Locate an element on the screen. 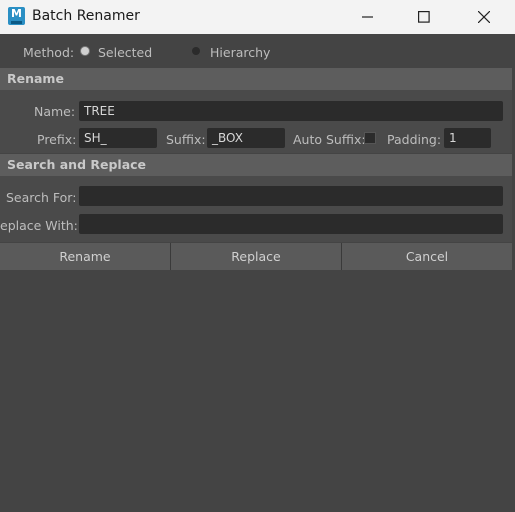  padding-label: Padding: is located at coordinates (414, 139).